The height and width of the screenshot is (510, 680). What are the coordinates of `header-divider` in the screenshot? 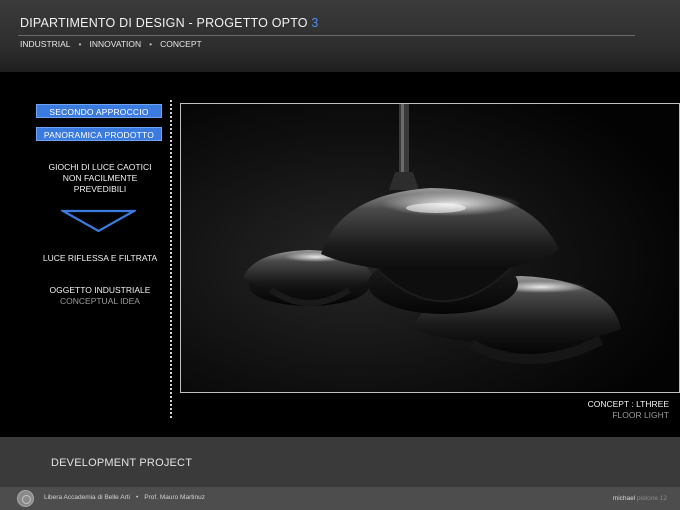 It's located at (326, 35).